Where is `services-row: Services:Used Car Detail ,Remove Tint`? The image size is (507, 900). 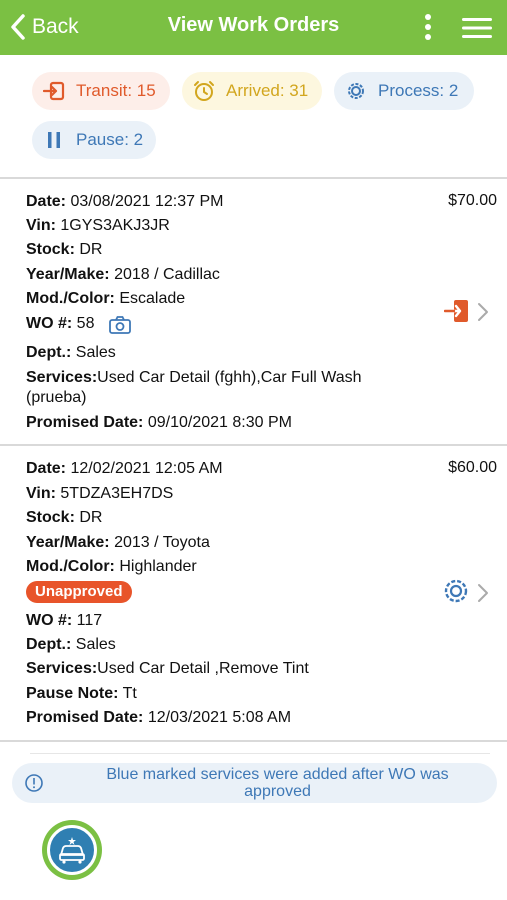
services-row: Services:Used Car Detail ,Remove Tint is located at coordinates (167, 668).